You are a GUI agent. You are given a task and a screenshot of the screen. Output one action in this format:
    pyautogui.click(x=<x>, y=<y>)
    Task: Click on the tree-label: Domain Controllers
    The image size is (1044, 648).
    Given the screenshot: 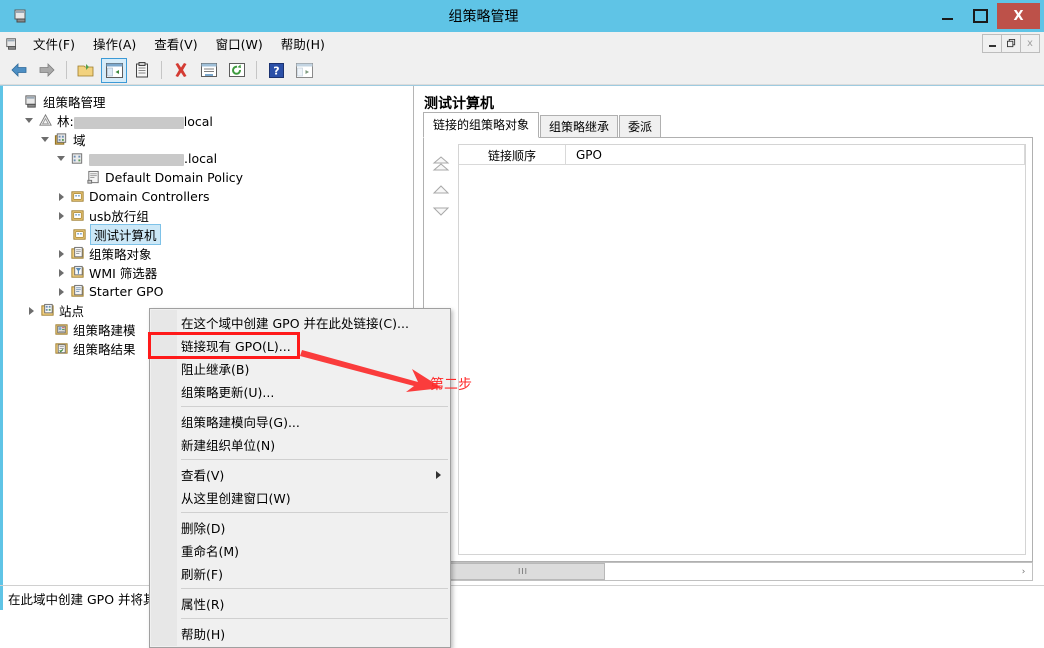 What is the action you would take?
    pyautogui.click(x=149, y=196)
    